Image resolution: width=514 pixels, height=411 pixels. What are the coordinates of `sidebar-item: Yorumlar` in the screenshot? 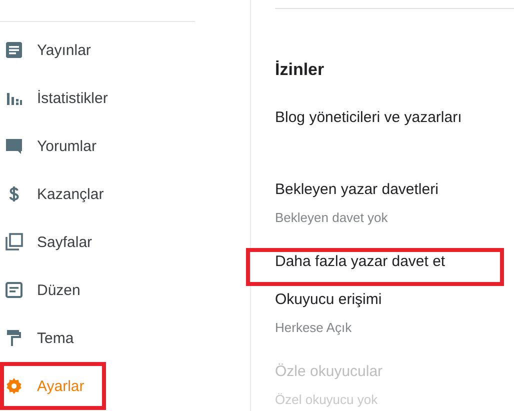 It's located at (59, 146).